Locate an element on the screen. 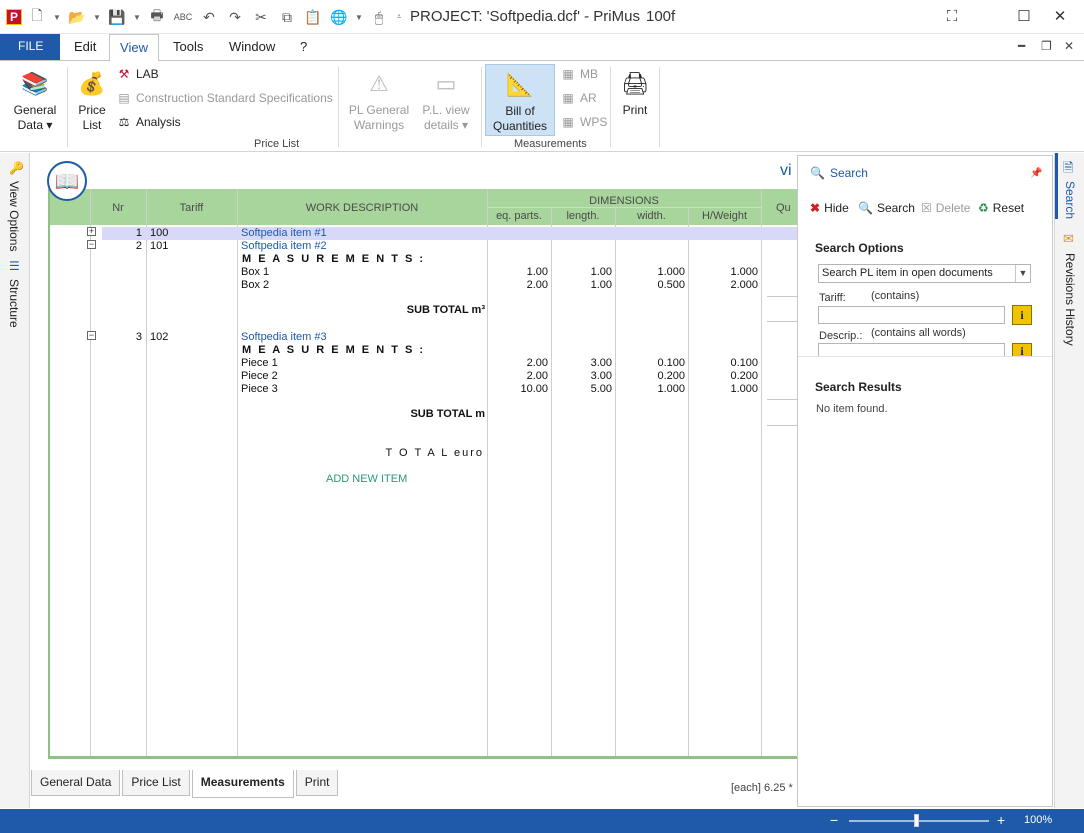 Image resolution: width=1084 pixels, height=833 pixels. bill-of-quantities-button: 📐 Bill of Quantities is located at coordinates (520, 100).